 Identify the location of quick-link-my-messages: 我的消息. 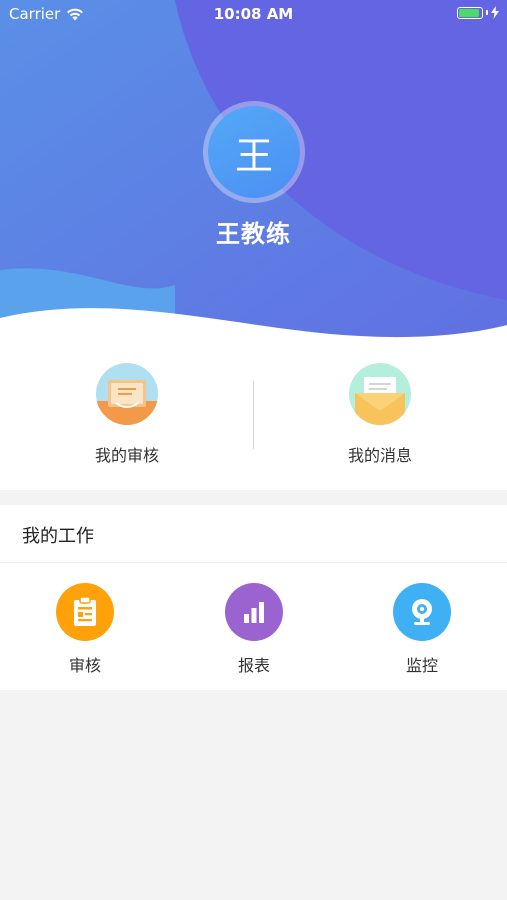
(380, 414).